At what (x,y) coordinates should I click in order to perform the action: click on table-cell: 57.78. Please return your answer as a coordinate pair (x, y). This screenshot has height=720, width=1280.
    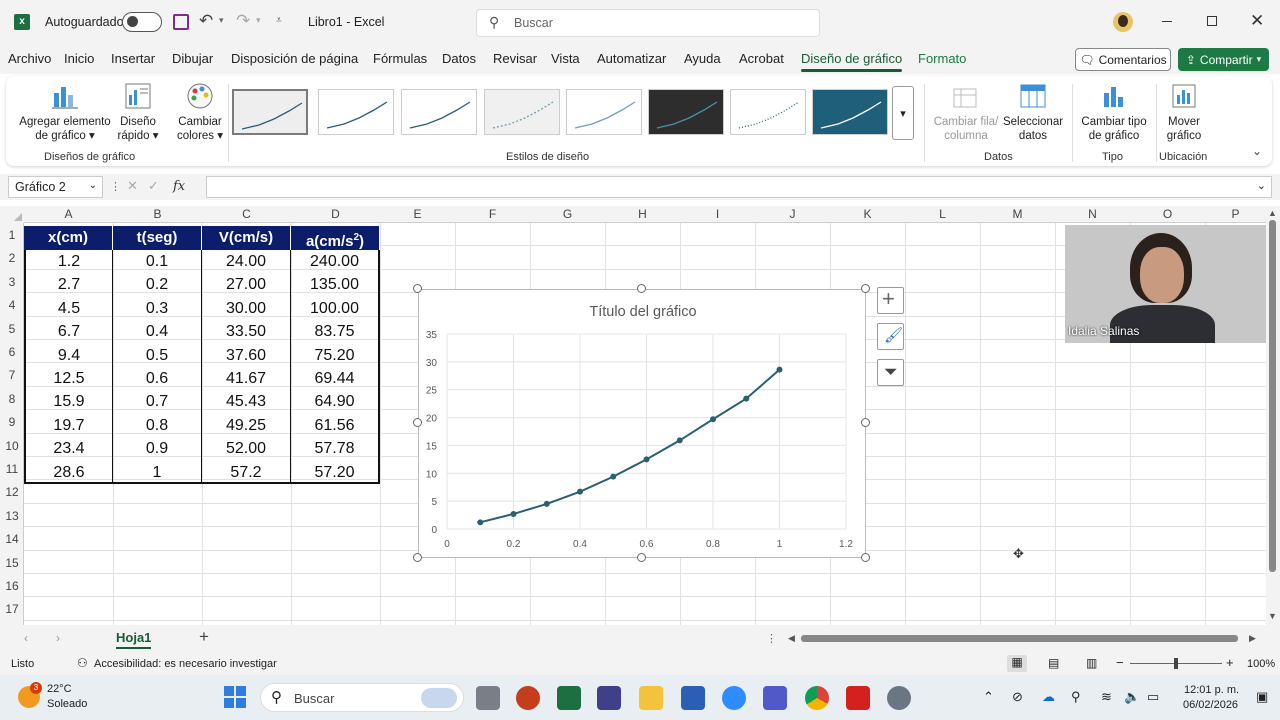
    Looking at the image, I should click on (335, 449).